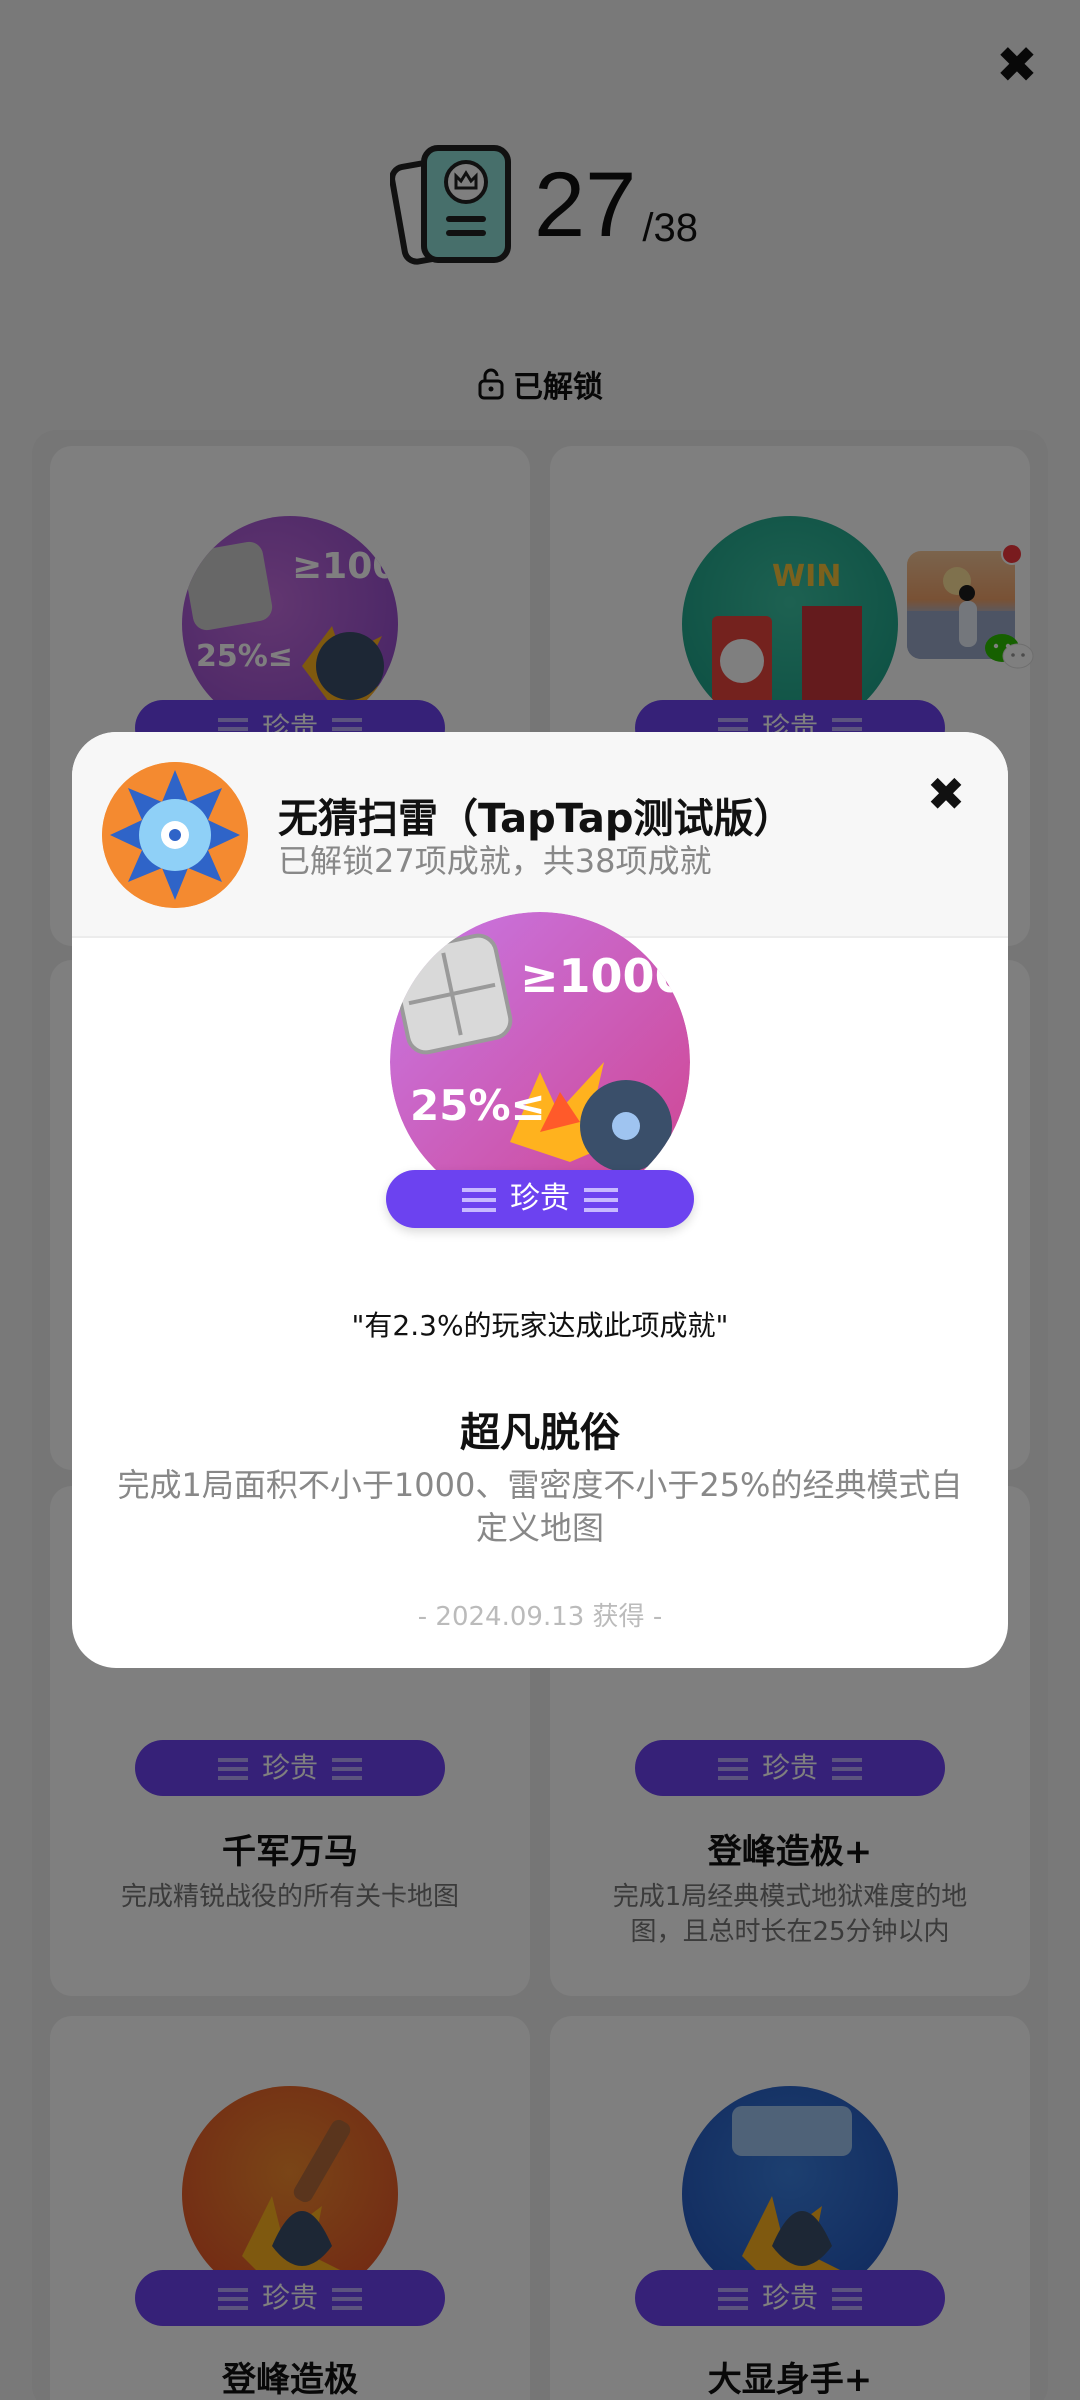 The width and height of the screenshot is (1080, 2400). Describe the element at coordinates (540, 1507) in the screenshot. I see `achievement-description: 完成1局面积不小于1000、雷密度不小于25%的经典模式自定义地图` at that location.